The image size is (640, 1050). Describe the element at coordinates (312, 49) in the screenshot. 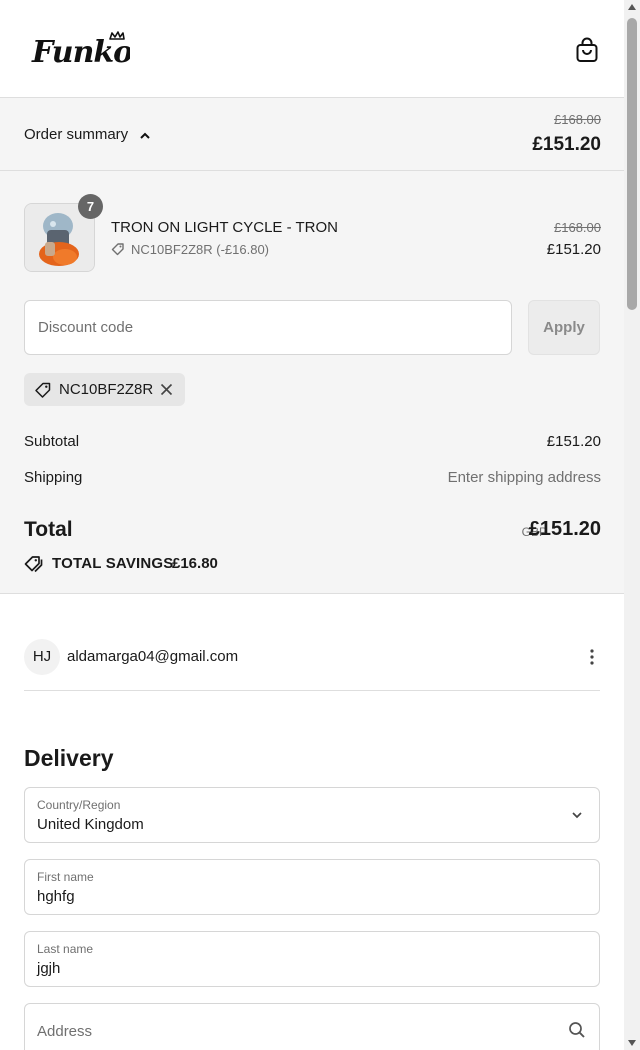

I see `header: Funko` at that location.